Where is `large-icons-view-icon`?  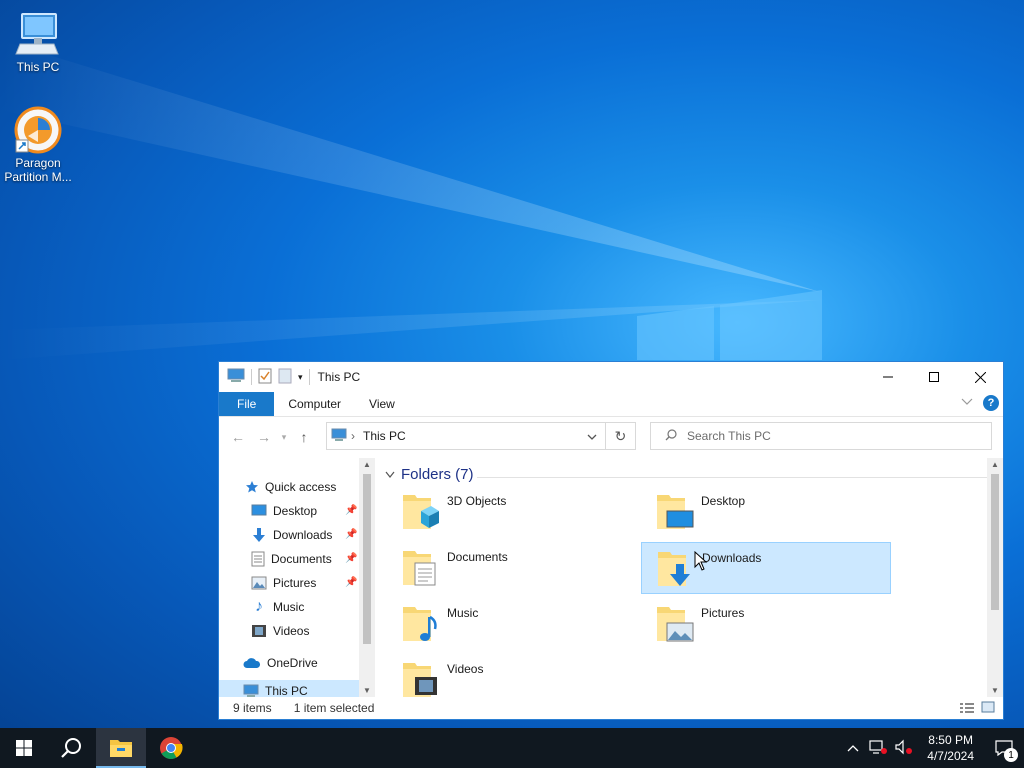 large-icons-view-icon is located at coordinates (988, 708).